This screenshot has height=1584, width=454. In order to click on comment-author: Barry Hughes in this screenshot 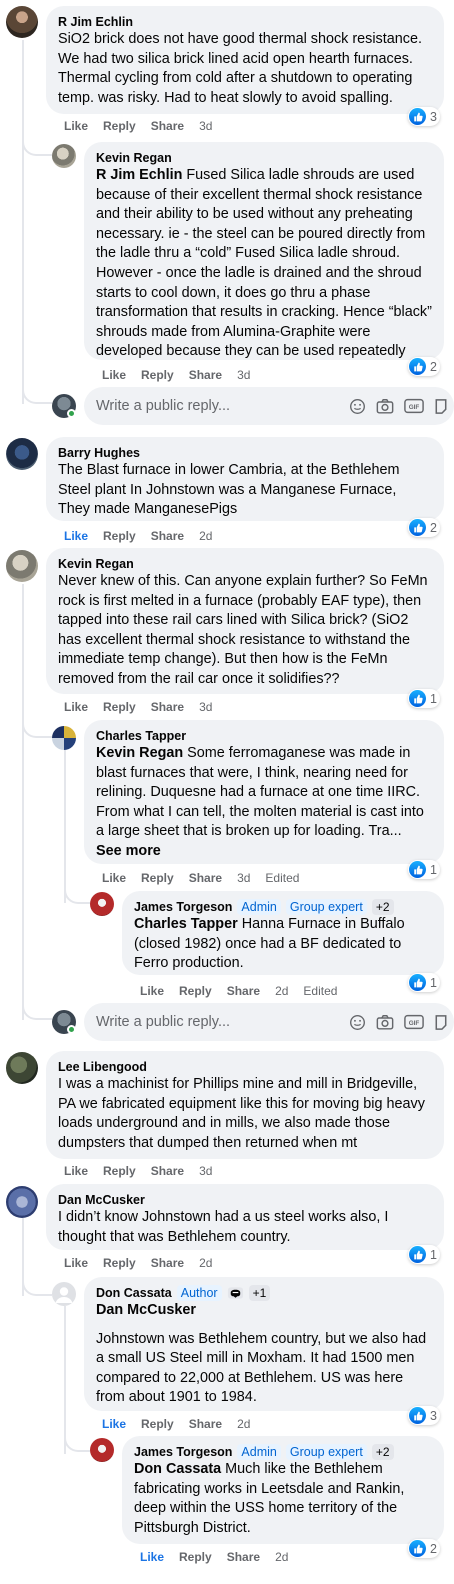, I will do `click(245, 453)`.